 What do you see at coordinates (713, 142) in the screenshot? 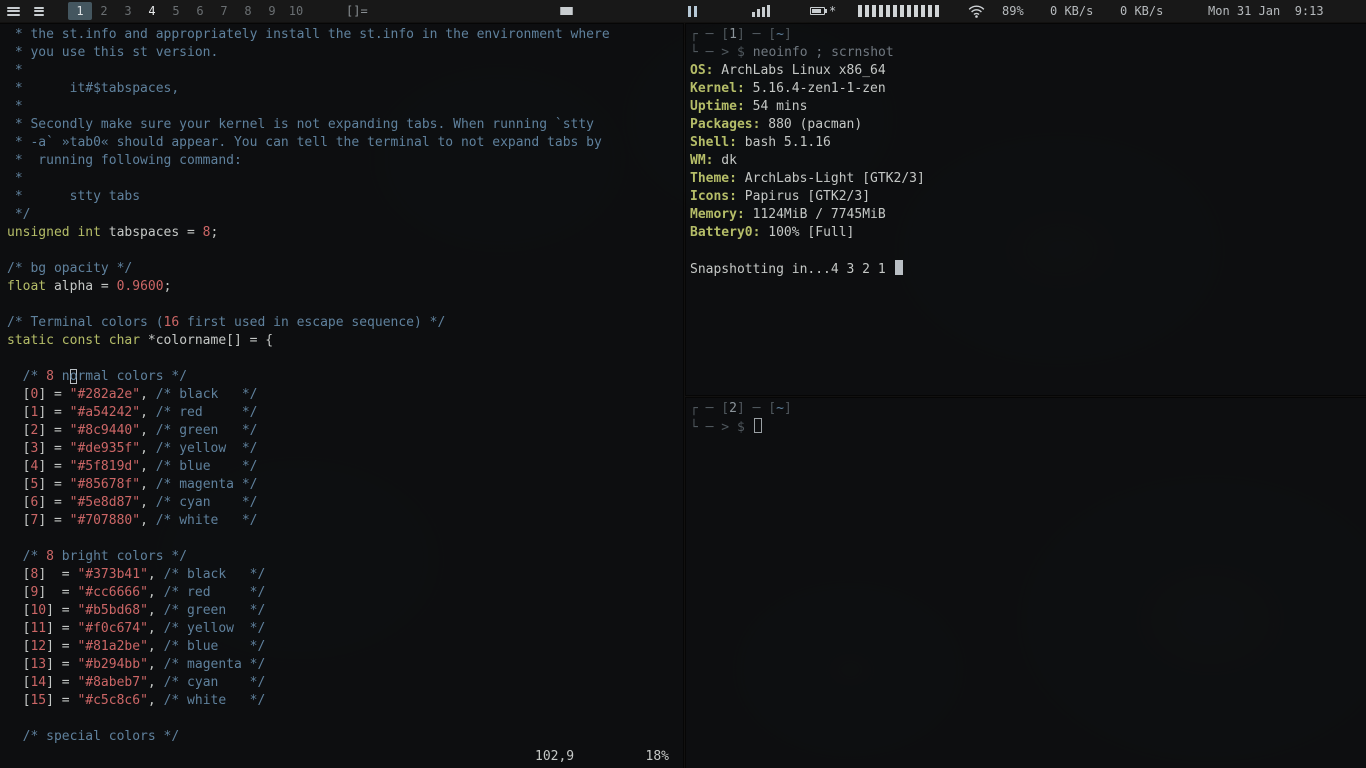
I see `sysinfo-label: Shell:` at bounding box center [713, 142].